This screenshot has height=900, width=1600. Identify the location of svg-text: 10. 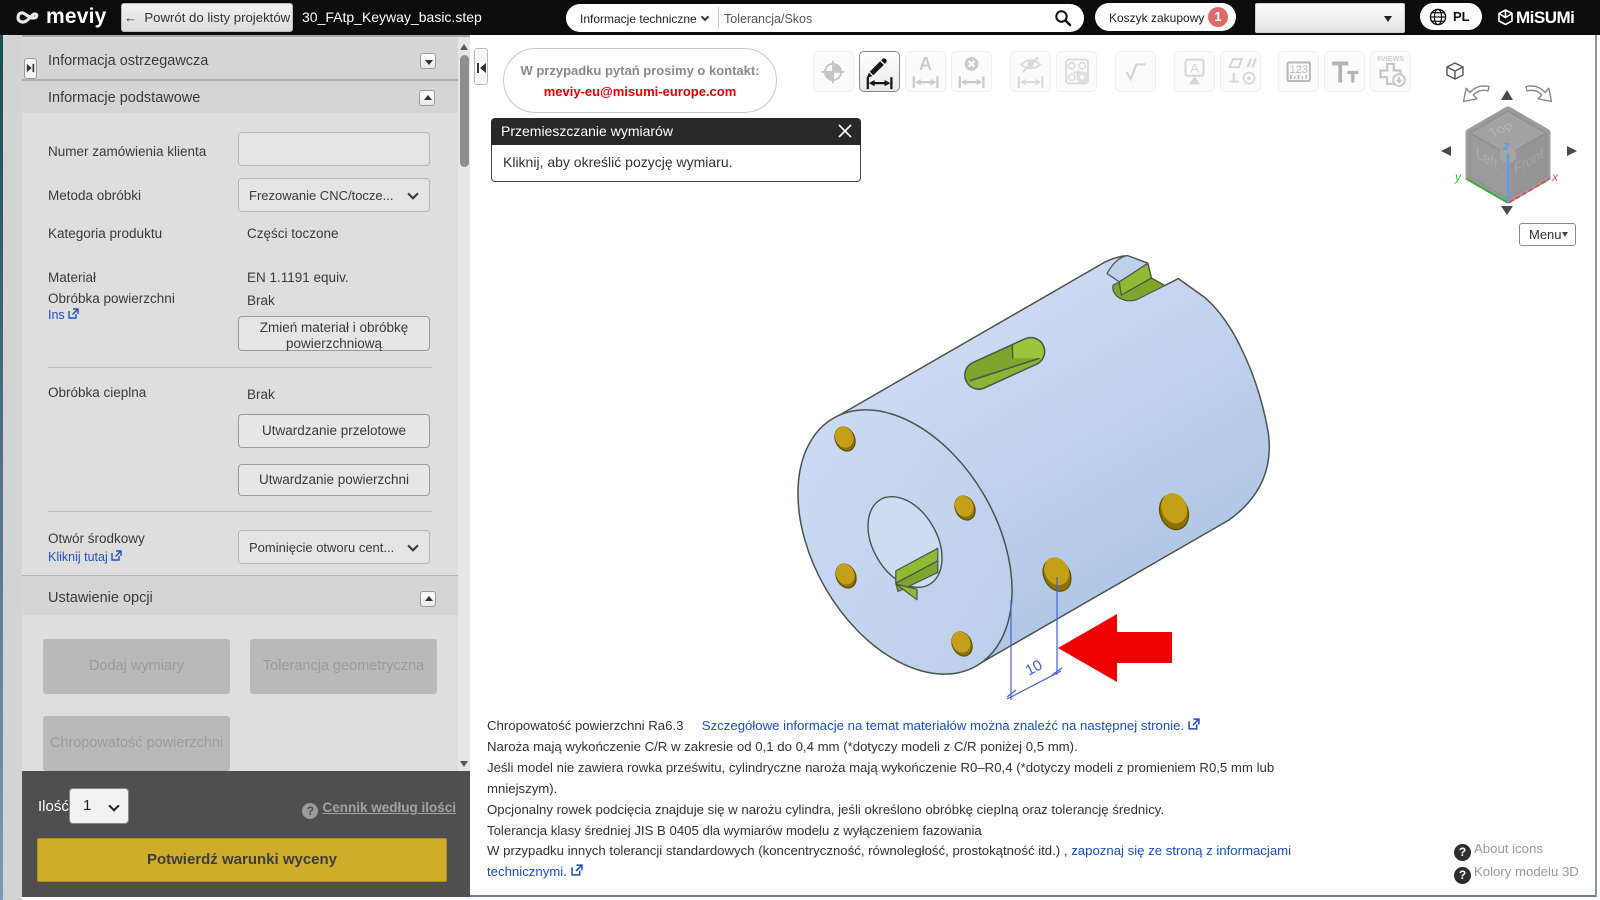
(1034, 668).